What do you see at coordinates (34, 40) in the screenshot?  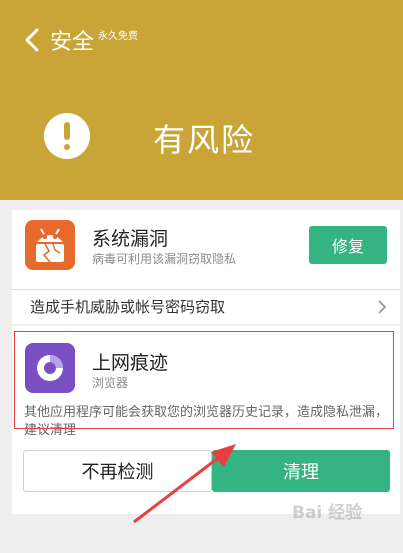 I see `back-arrow-icon` at bounding box center [34, 40].